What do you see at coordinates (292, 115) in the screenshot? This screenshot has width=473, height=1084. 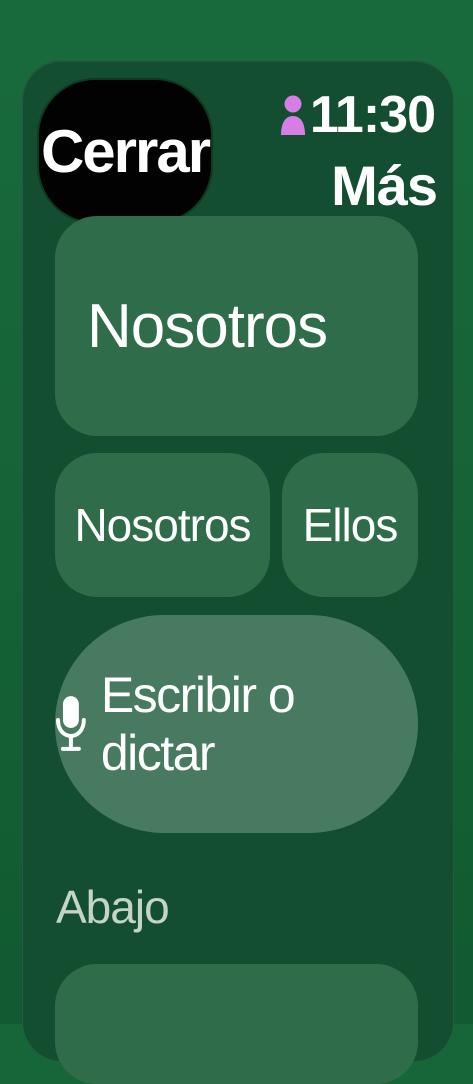 I see `person-icon` at bounding box center [292, 115].